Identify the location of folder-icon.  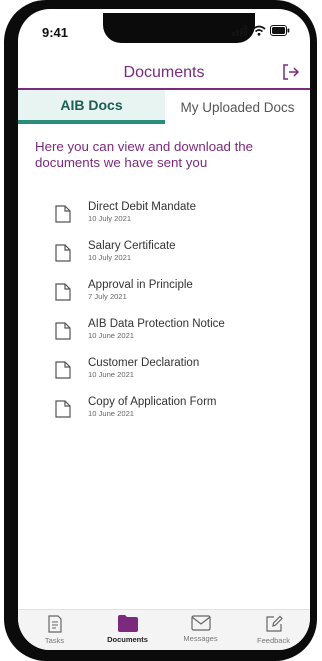
(127, 623).